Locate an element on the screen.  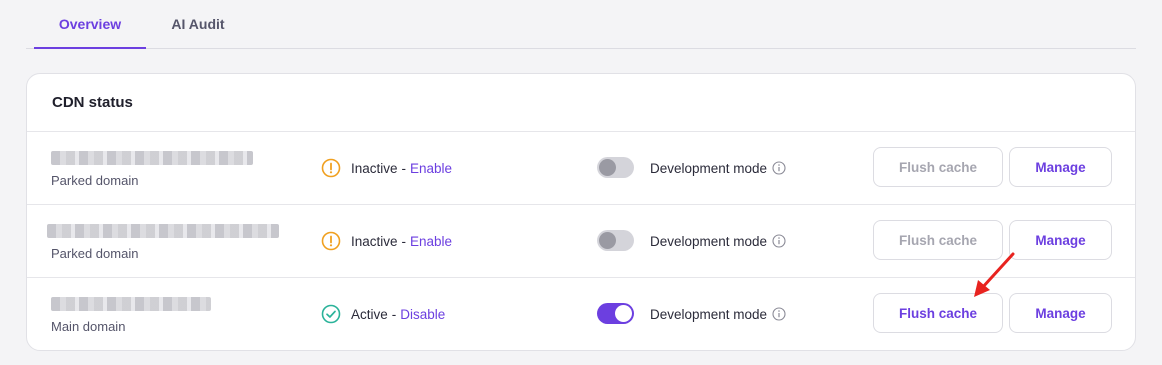
cdn-status: Active - Disable is located at coordinates (383, 314).